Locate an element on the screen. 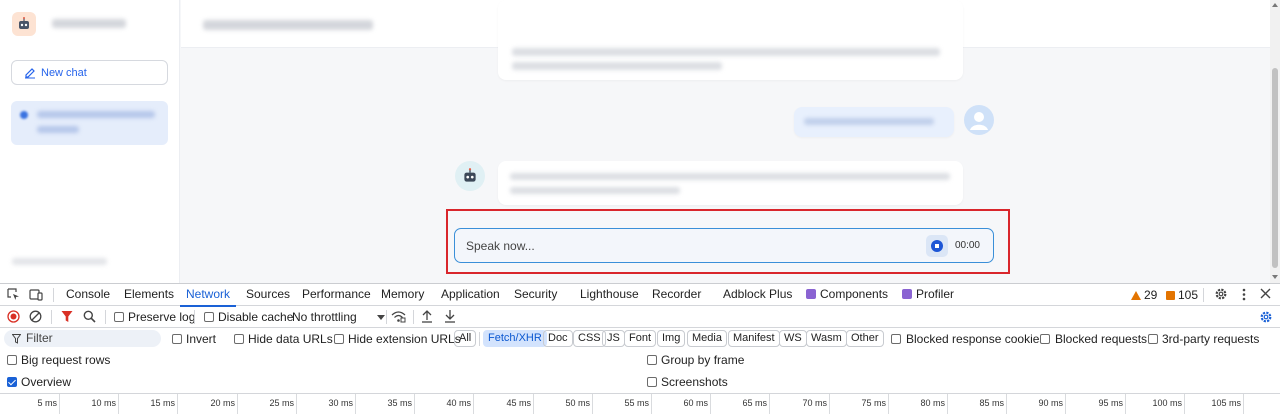 This screenshot has height=414, width=1280. tab-performance: Performance is located at coordinates (336, 295).